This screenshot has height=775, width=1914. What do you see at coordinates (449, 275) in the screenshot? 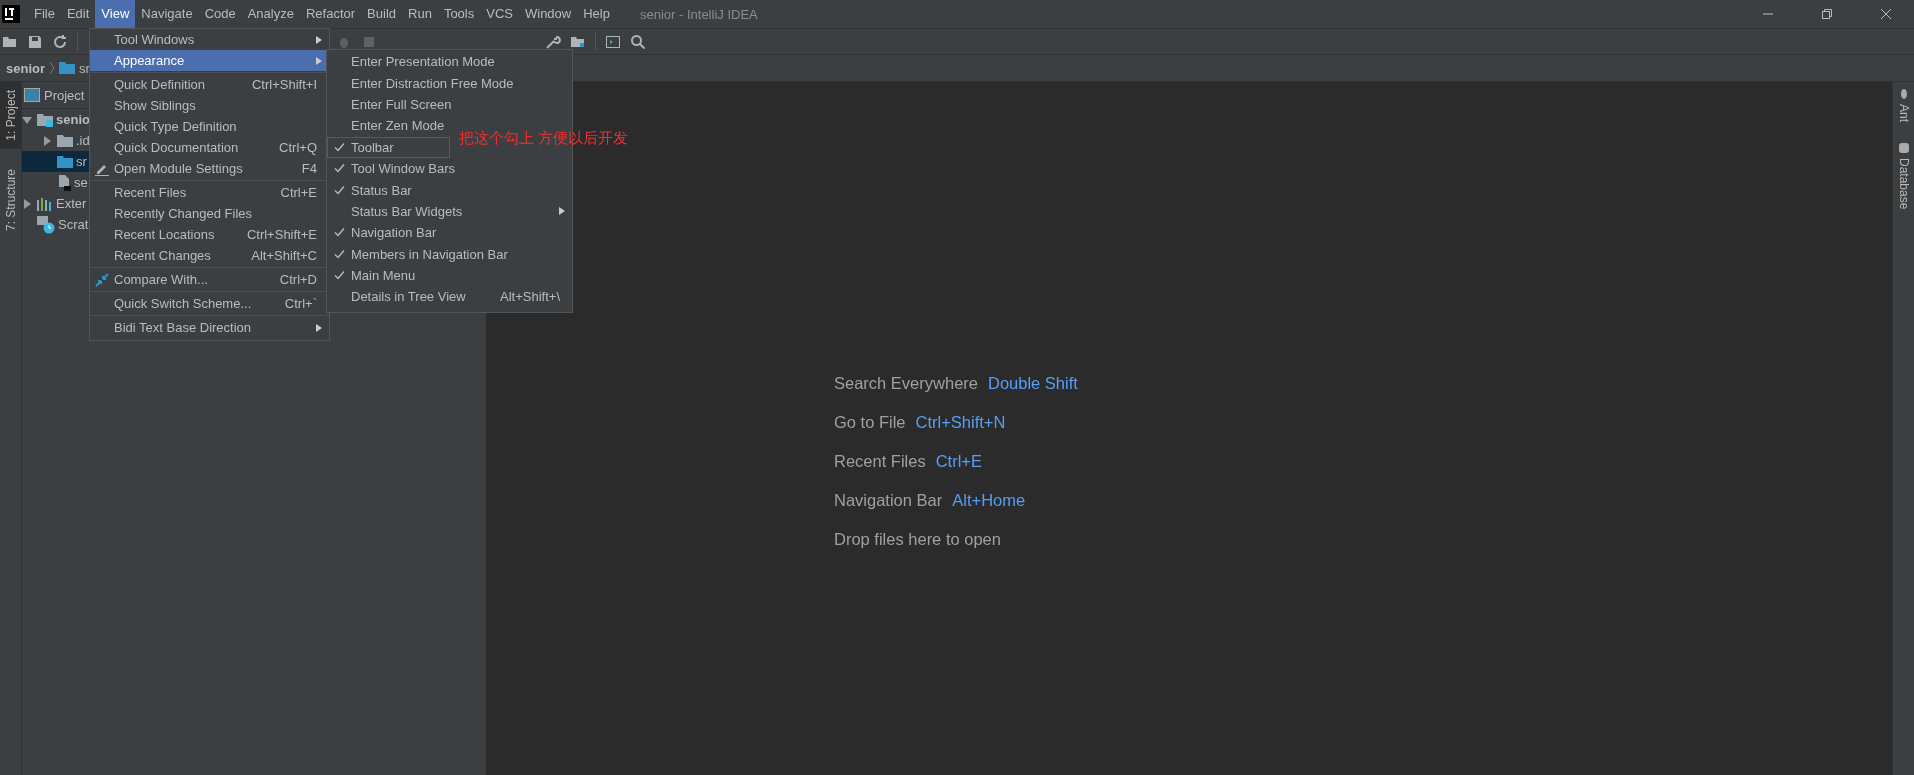
I see `menu-item: Main Menu` at bounding box center [449, 275].